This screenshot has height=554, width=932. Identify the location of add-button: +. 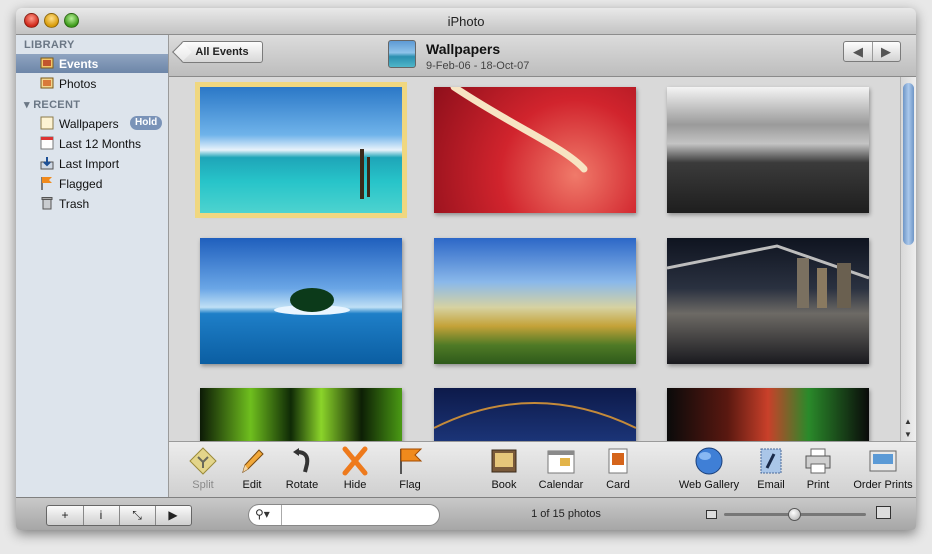
(65, 515).